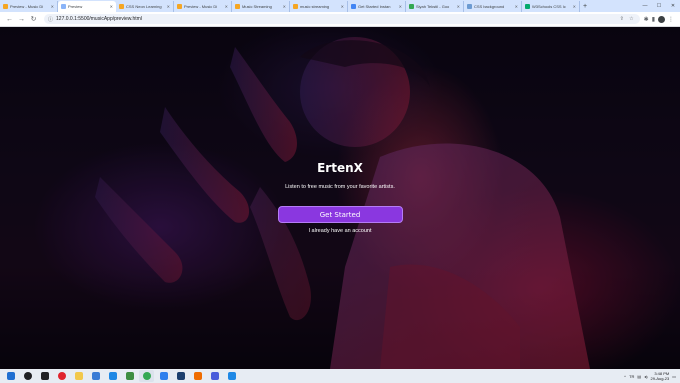 The height and width of the screenshot is (383, 680). I want to click on tab-label: Music Streaming, so click(257, 6).